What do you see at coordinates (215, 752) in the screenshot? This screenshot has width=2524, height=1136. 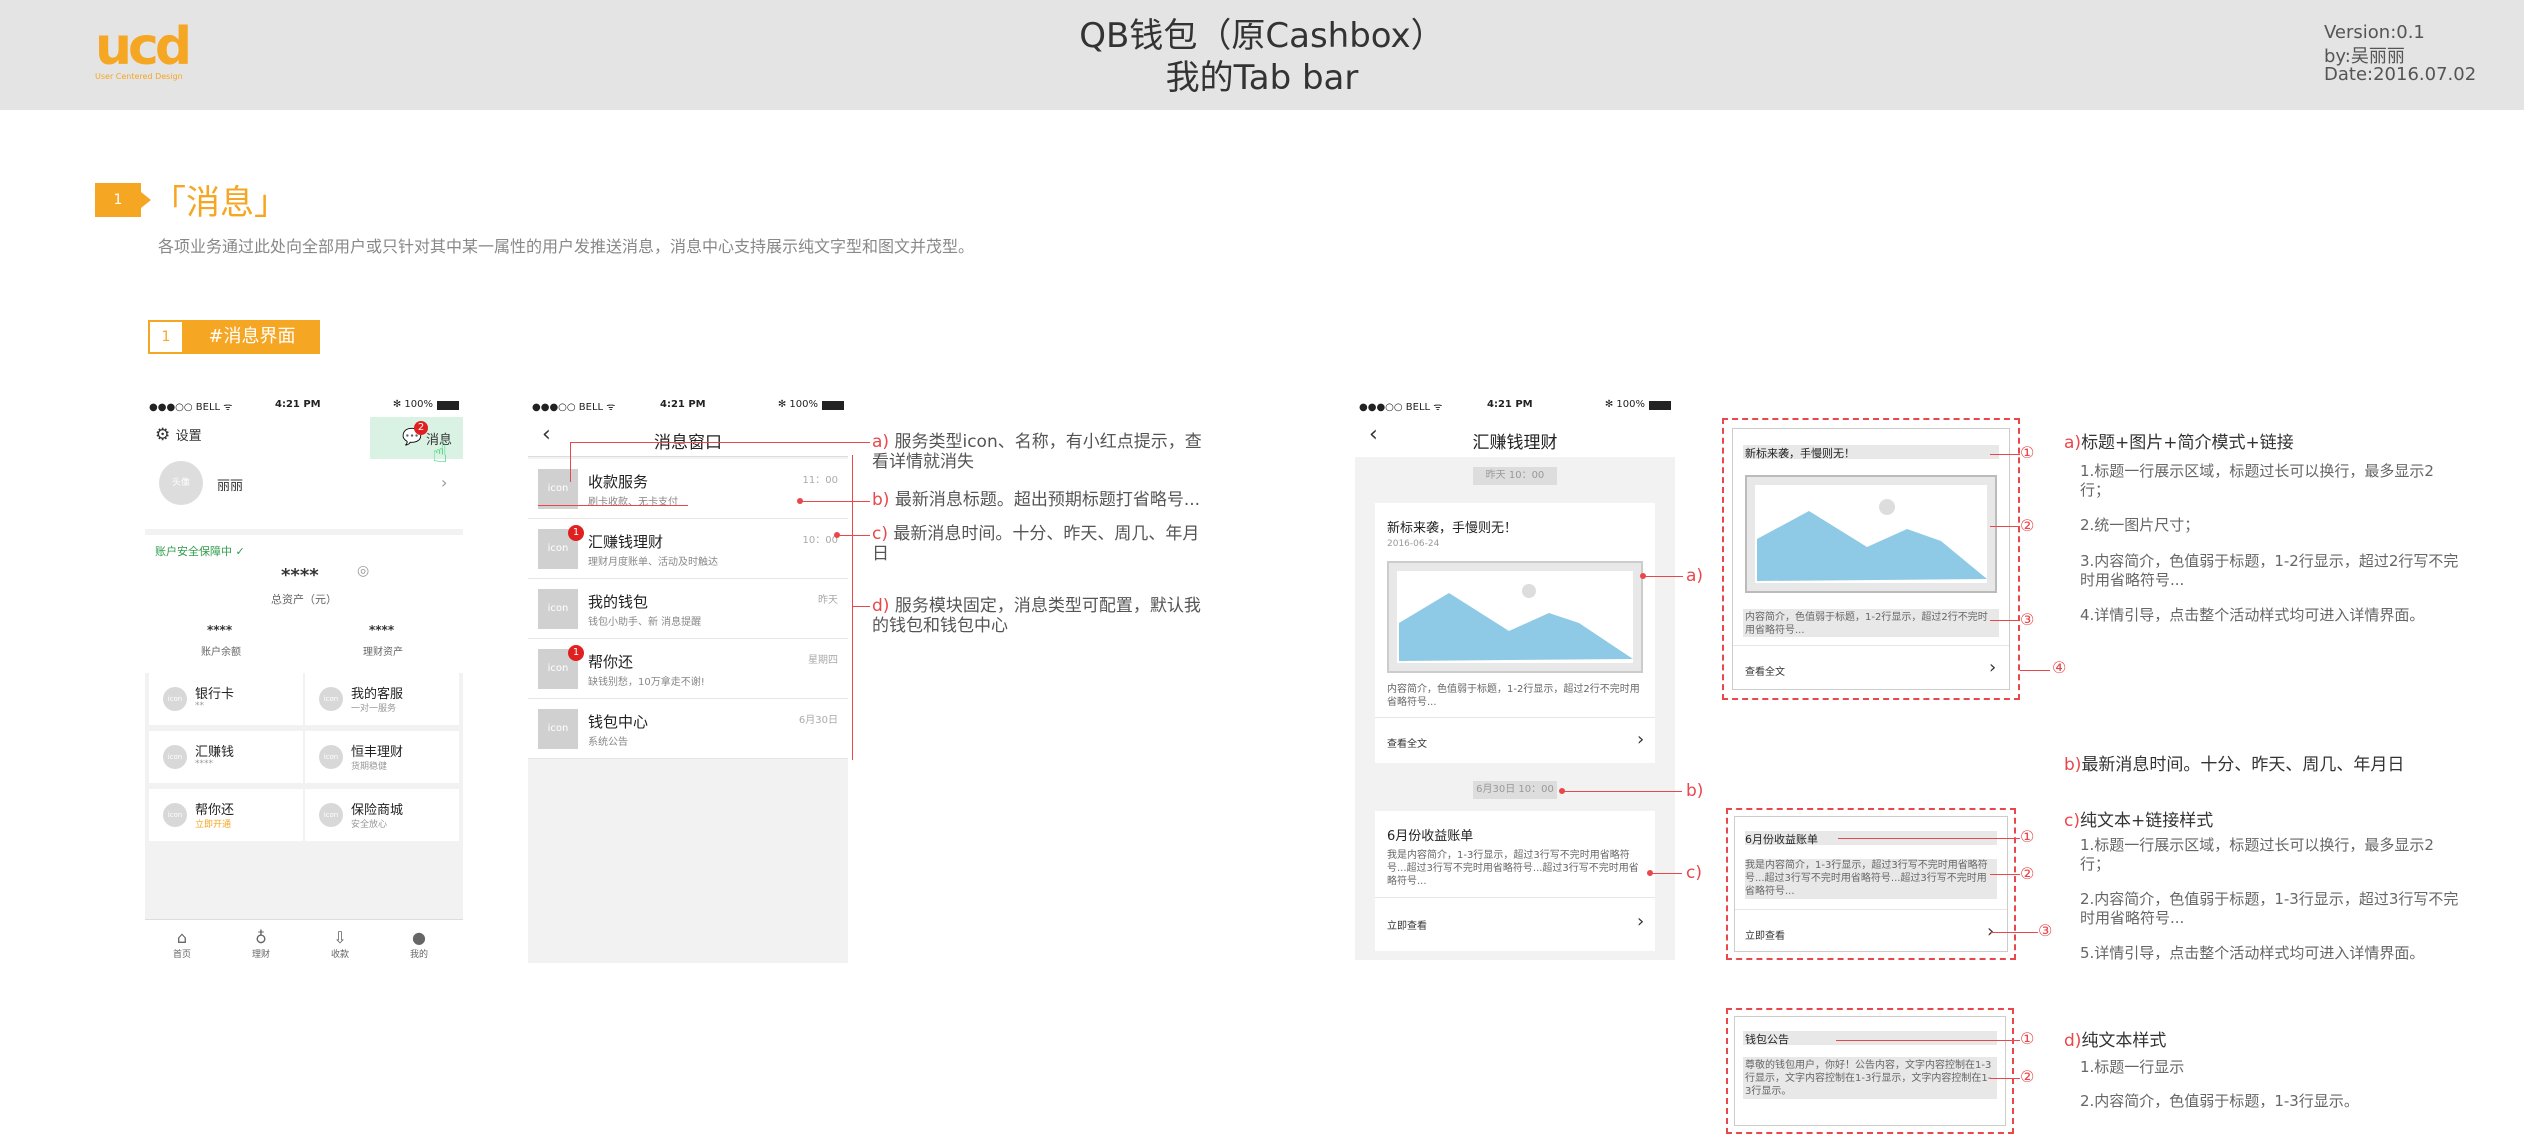 I see `grid-title: 汇赚钱` at bounding box center [215, 752].